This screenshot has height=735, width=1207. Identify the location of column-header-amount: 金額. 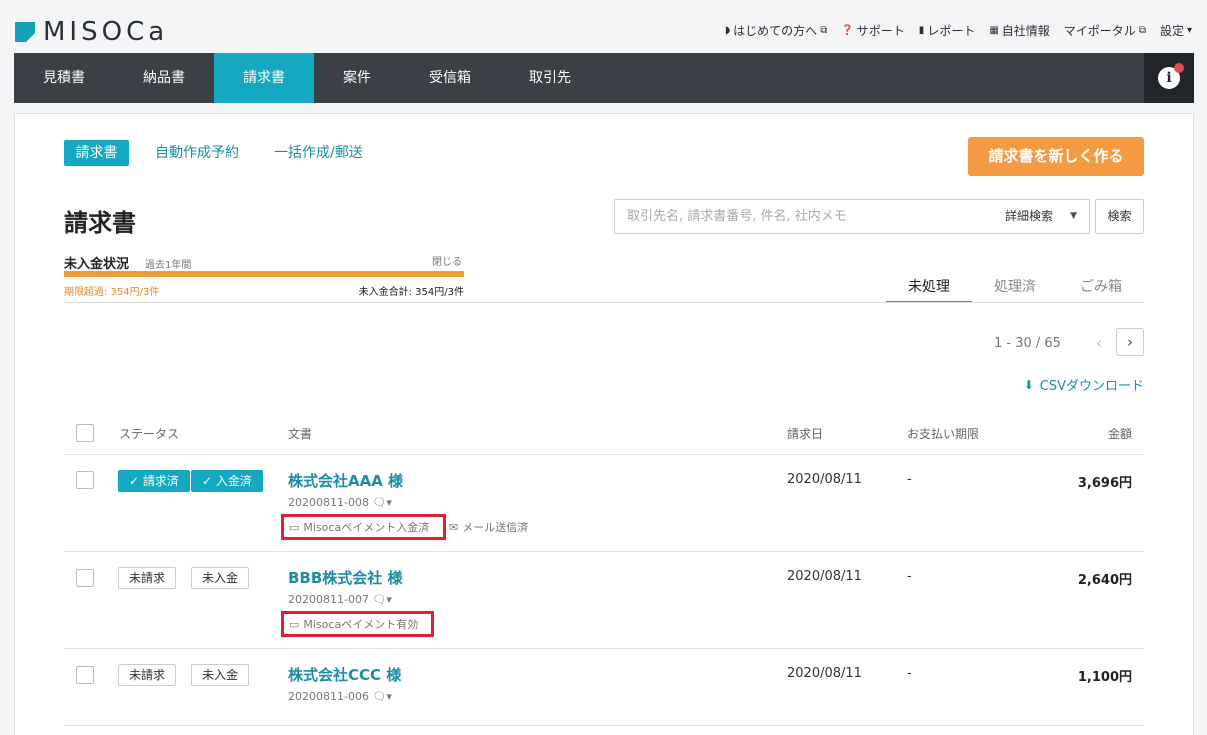
(1119, 434).